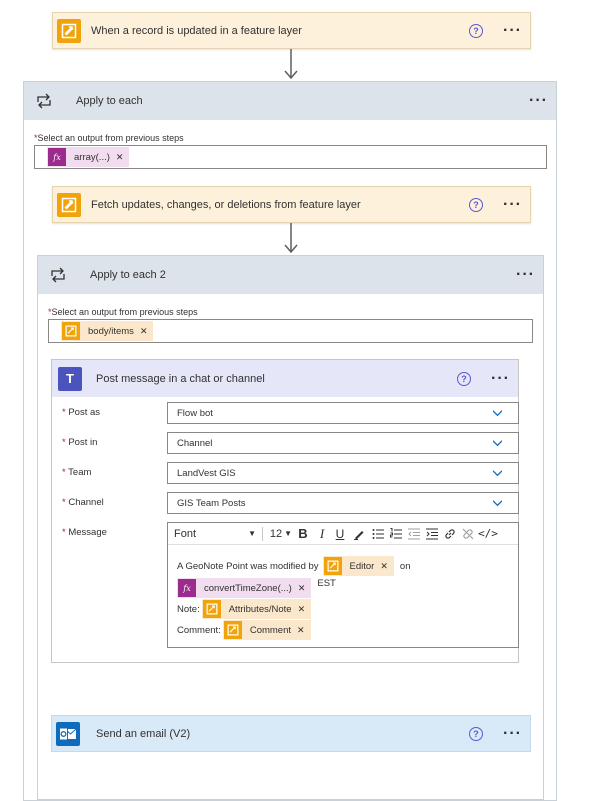 This screenshot has height=801, width=597. What do you see at coordinates (359, 534) in the screenshot?
I see `highlight-pen-icon` at bounding box center [359, 534].